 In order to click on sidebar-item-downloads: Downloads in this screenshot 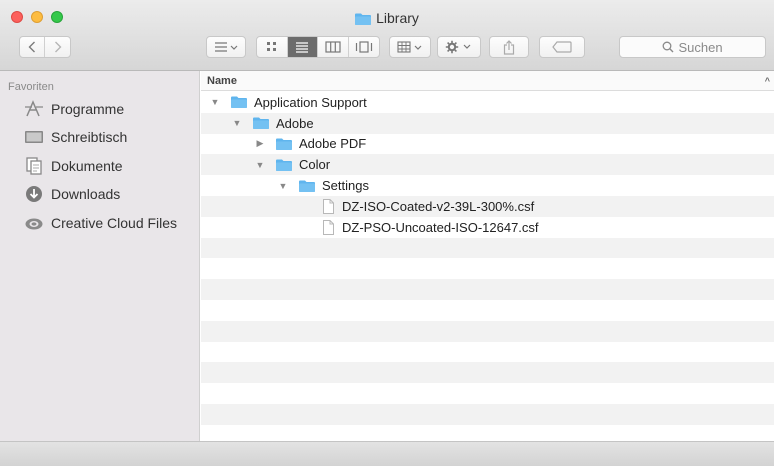, I will do `click(72, 194)`.